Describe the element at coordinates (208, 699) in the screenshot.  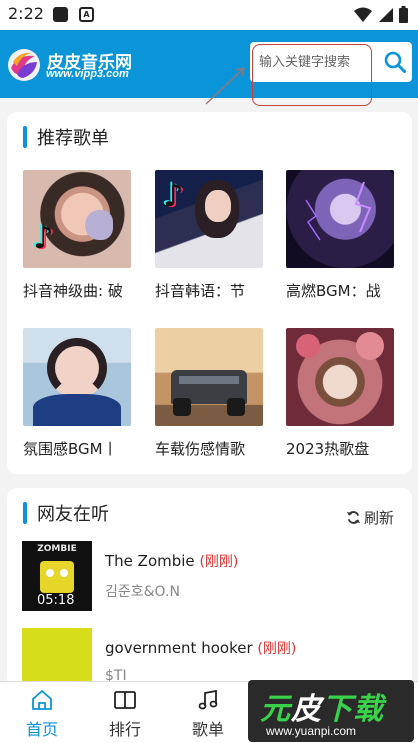
I see `music-note-icon` at that location.